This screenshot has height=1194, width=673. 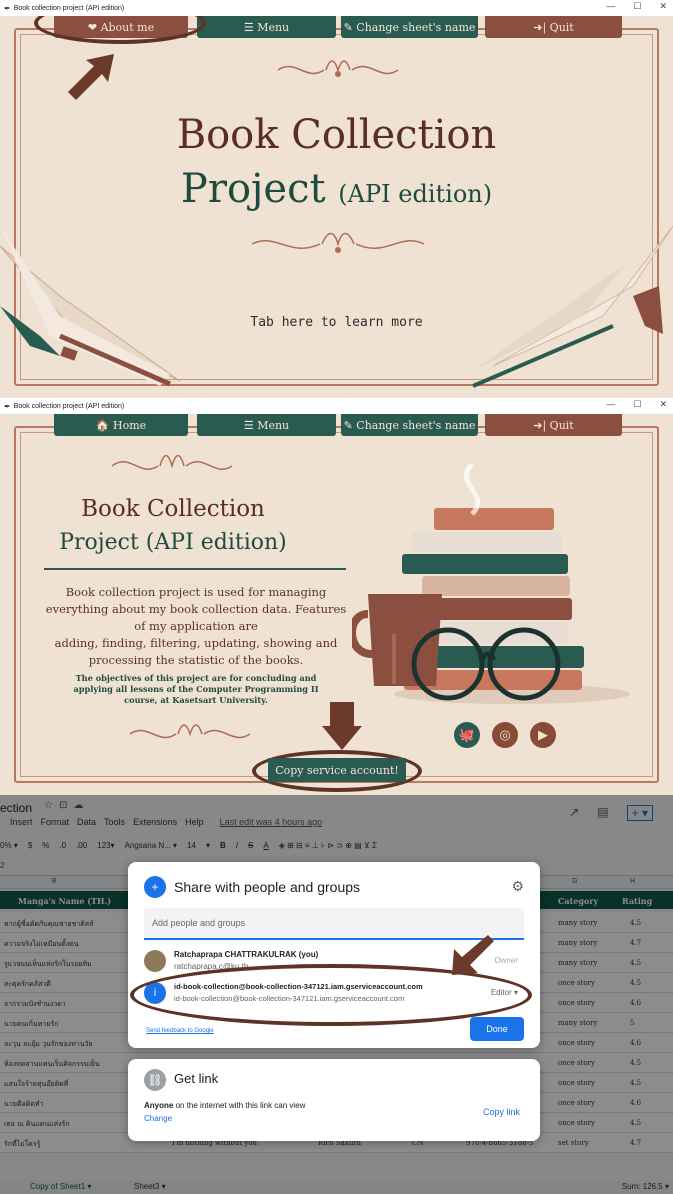 I want to click on social-links: 🐙 ◎ ▶, so click(x=505, y=735).